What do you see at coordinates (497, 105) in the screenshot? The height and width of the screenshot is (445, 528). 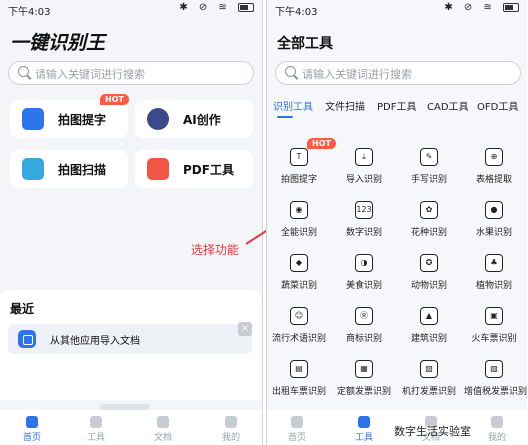 I see `tab-ofd: OFD工具` at bounding box center [497, 105].